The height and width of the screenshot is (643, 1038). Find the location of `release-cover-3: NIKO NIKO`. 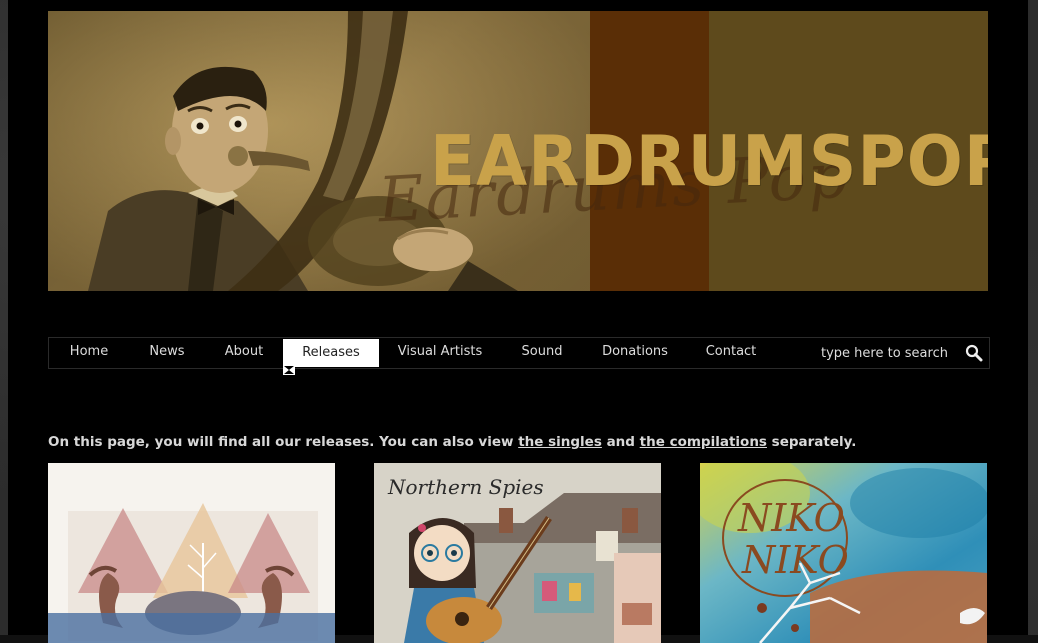

release-cover-3: NIKO NIKO is located at coordinates (843, 553).